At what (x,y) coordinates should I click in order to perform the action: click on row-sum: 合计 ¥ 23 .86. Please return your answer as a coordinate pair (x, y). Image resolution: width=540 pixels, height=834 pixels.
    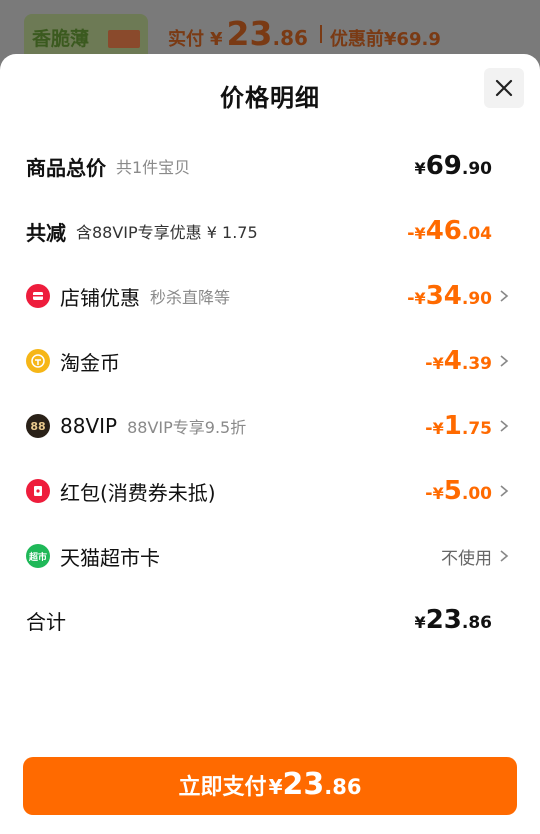
    Looking at the image, I should click on (269, 620).